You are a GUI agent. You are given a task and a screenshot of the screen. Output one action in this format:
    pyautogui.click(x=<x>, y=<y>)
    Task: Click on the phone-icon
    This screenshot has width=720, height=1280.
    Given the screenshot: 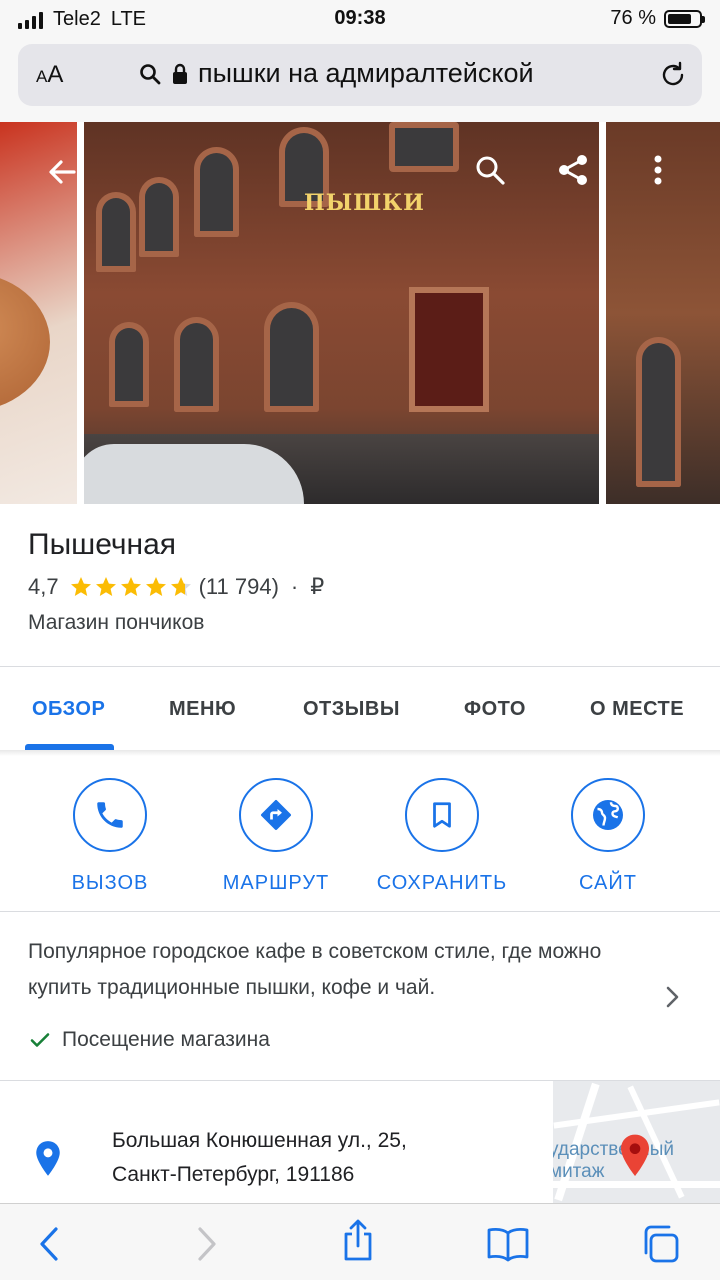 What is the action you would take?
    pyautogui.click(x=110, y=815)
    